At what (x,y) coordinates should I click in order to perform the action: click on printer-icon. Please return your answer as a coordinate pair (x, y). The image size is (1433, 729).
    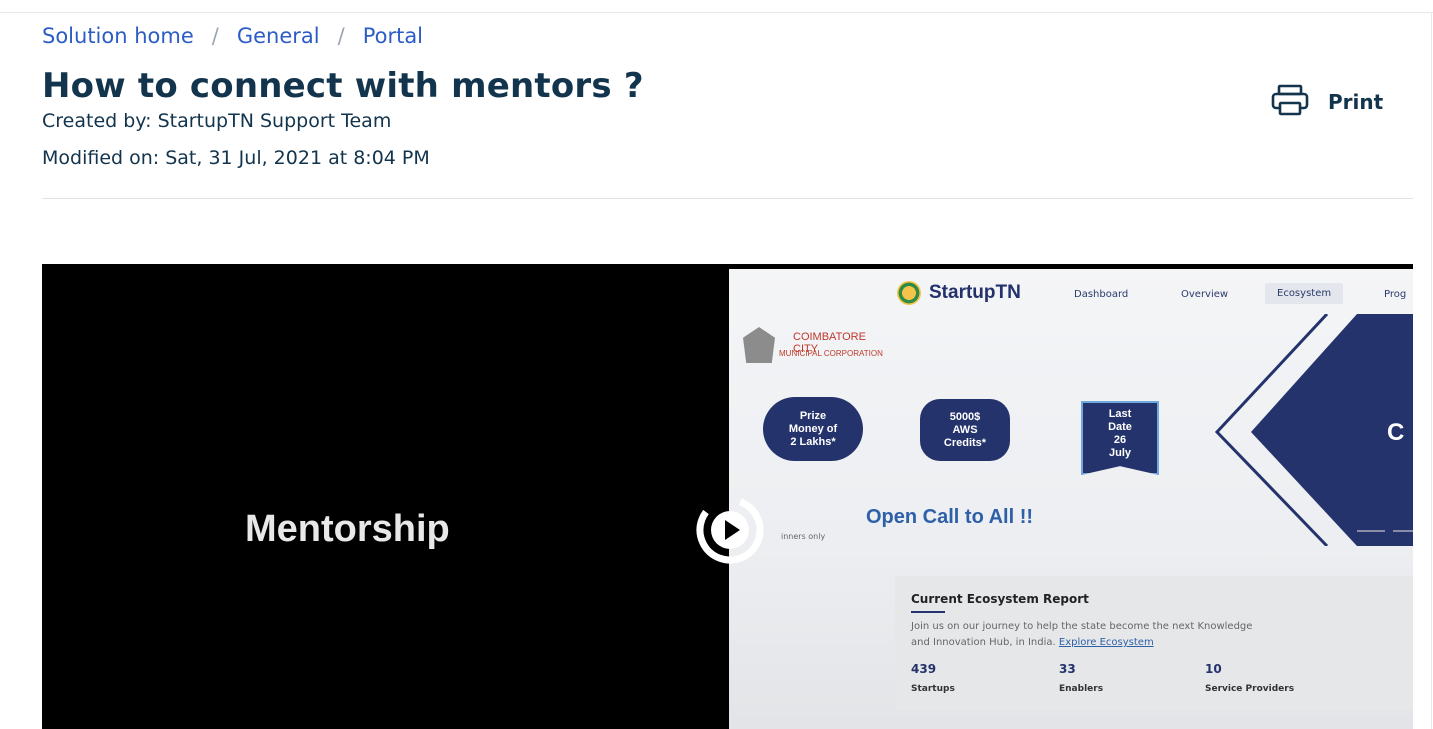
    Looking at the image, I should click on (1290, 102).